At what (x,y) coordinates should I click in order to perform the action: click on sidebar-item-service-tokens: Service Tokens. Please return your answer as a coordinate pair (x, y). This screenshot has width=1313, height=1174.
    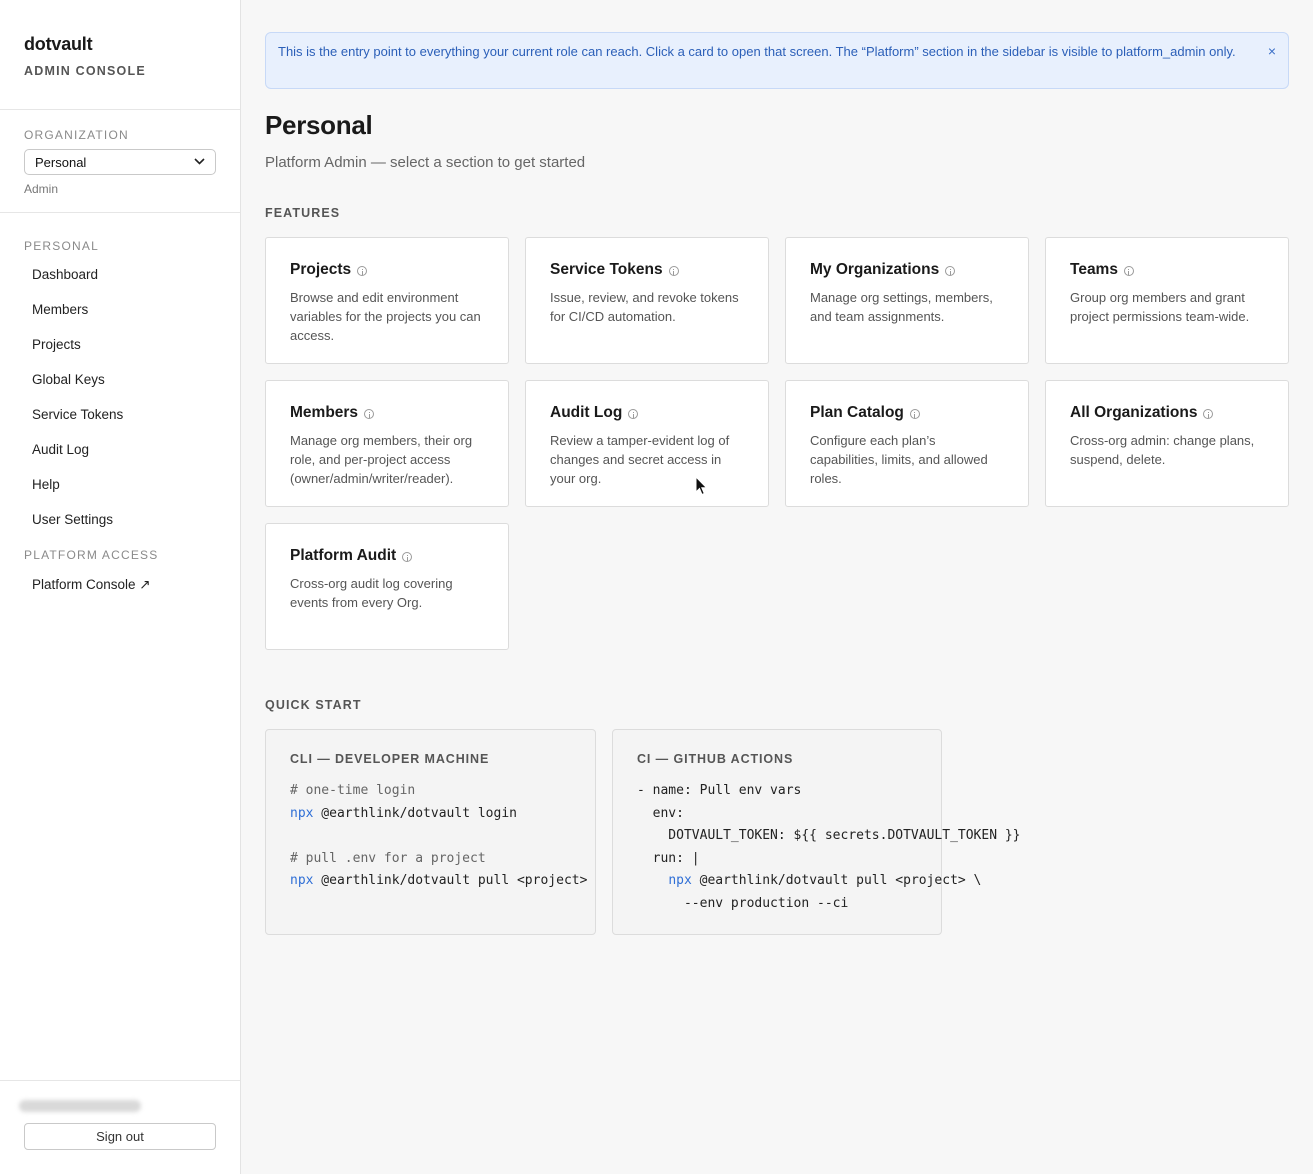
    Looking at the image, I should click on (132, 419).